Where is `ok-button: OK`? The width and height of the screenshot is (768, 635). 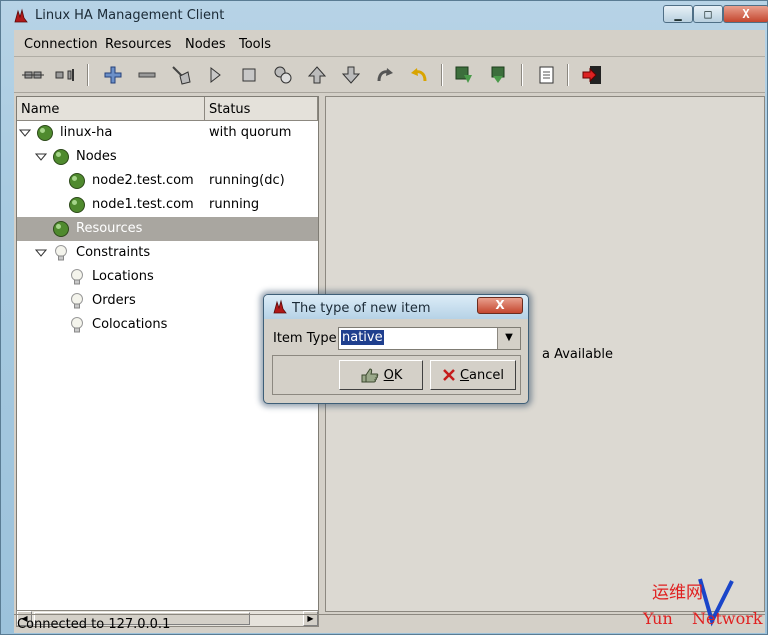
ok-button: OK is located at coordinates (381, 375).